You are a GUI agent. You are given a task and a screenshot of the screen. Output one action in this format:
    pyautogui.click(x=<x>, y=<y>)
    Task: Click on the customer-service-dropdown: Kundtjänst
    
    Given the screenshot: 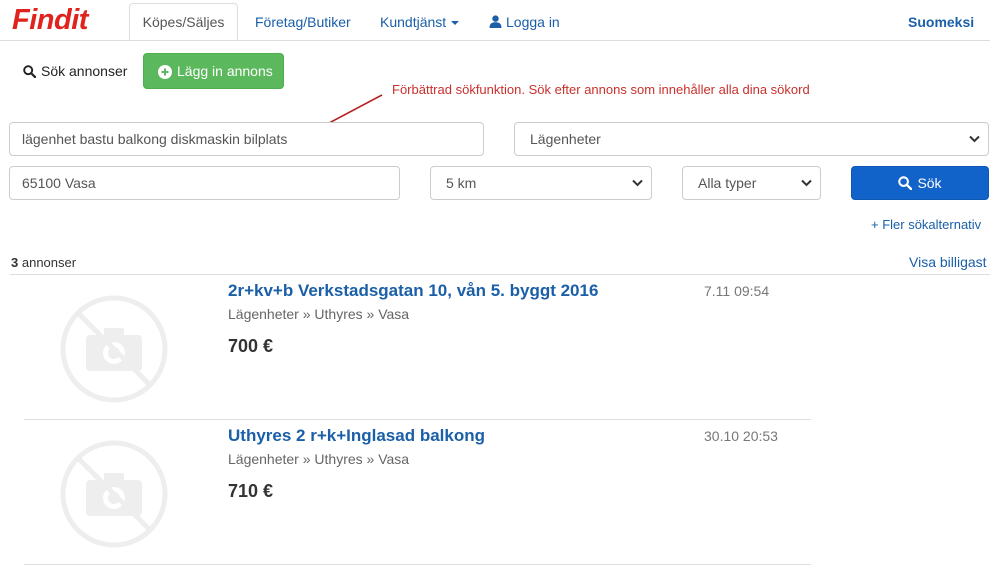 What is the action you would take?
    pyautogui.click(x=420, y=22)
    